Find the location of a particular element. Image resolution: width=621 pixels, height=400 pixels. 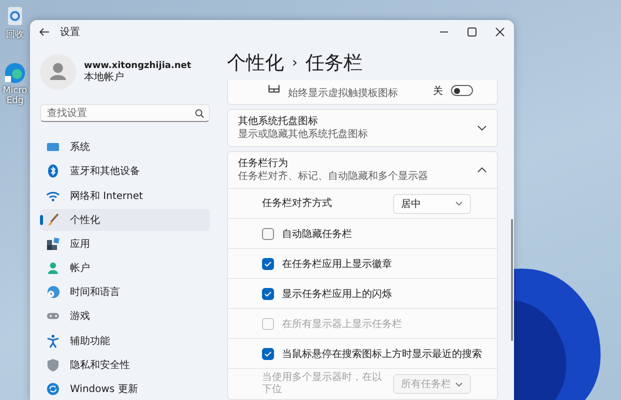

nav-item: 时间和语言 is located at coordinates (125, 292).